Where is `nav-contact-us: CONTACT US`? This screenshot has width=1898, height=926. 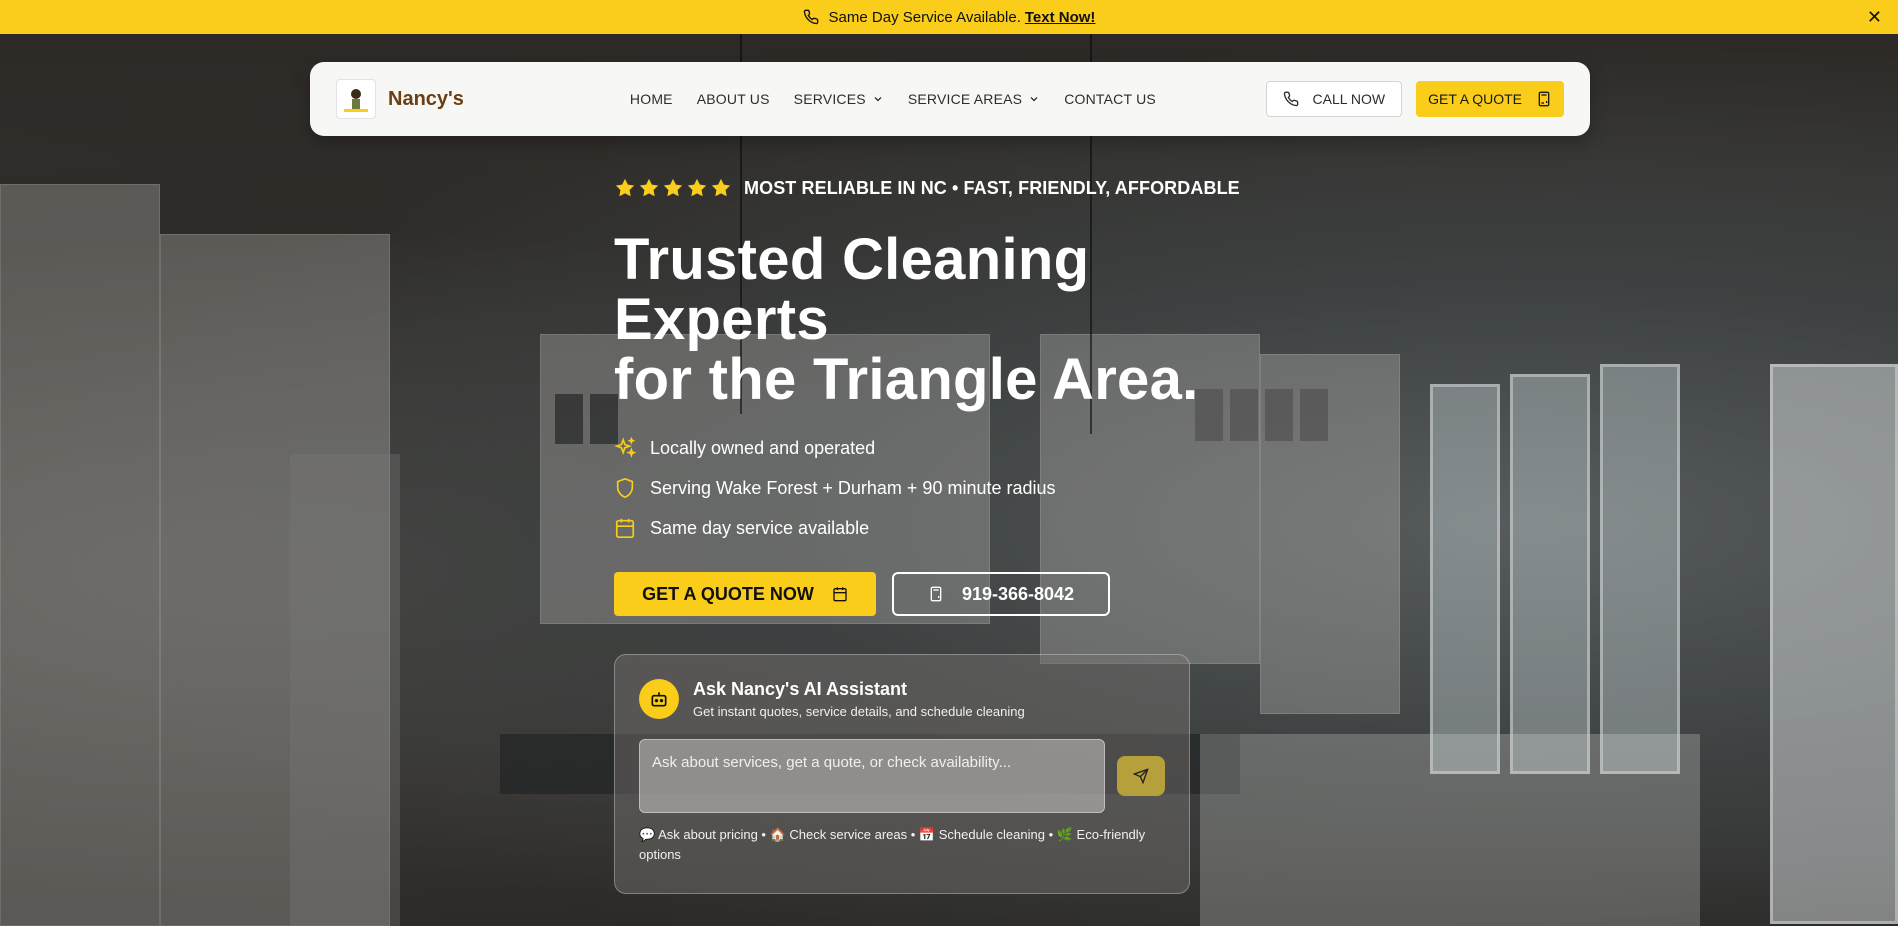 nav-contact-us: CONTACT US is located at coordinates (1110, 99).